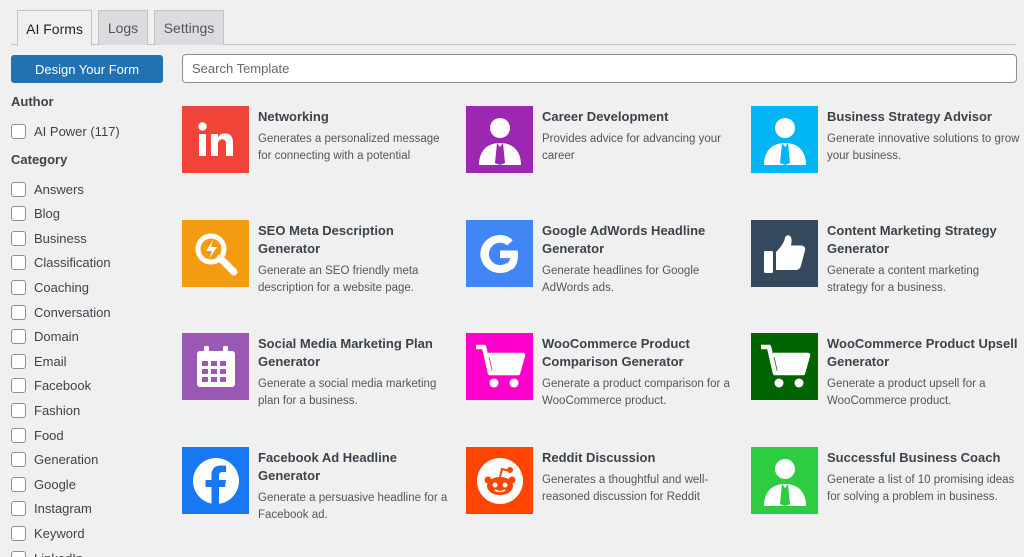 The image size is (1024, 557). What do you see at coordinates (56, 337) in the screenshot?
I see `checkbox-label: Domain` at bounding box center [56, 337].